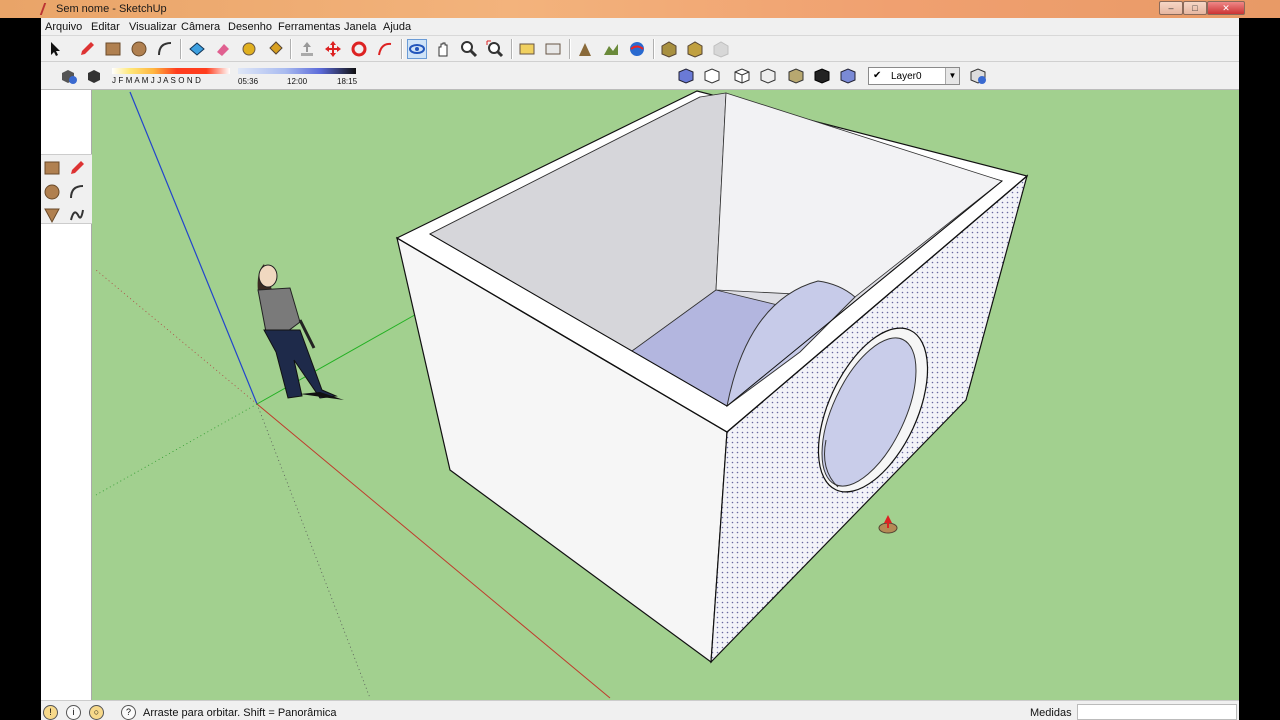 The height and width of the screenshot is (720, 1280). What do you see at coordinates (952, 76) in the screenshot?
I see `chevron-down-icon: ▼` at bounding box center [952, 76].